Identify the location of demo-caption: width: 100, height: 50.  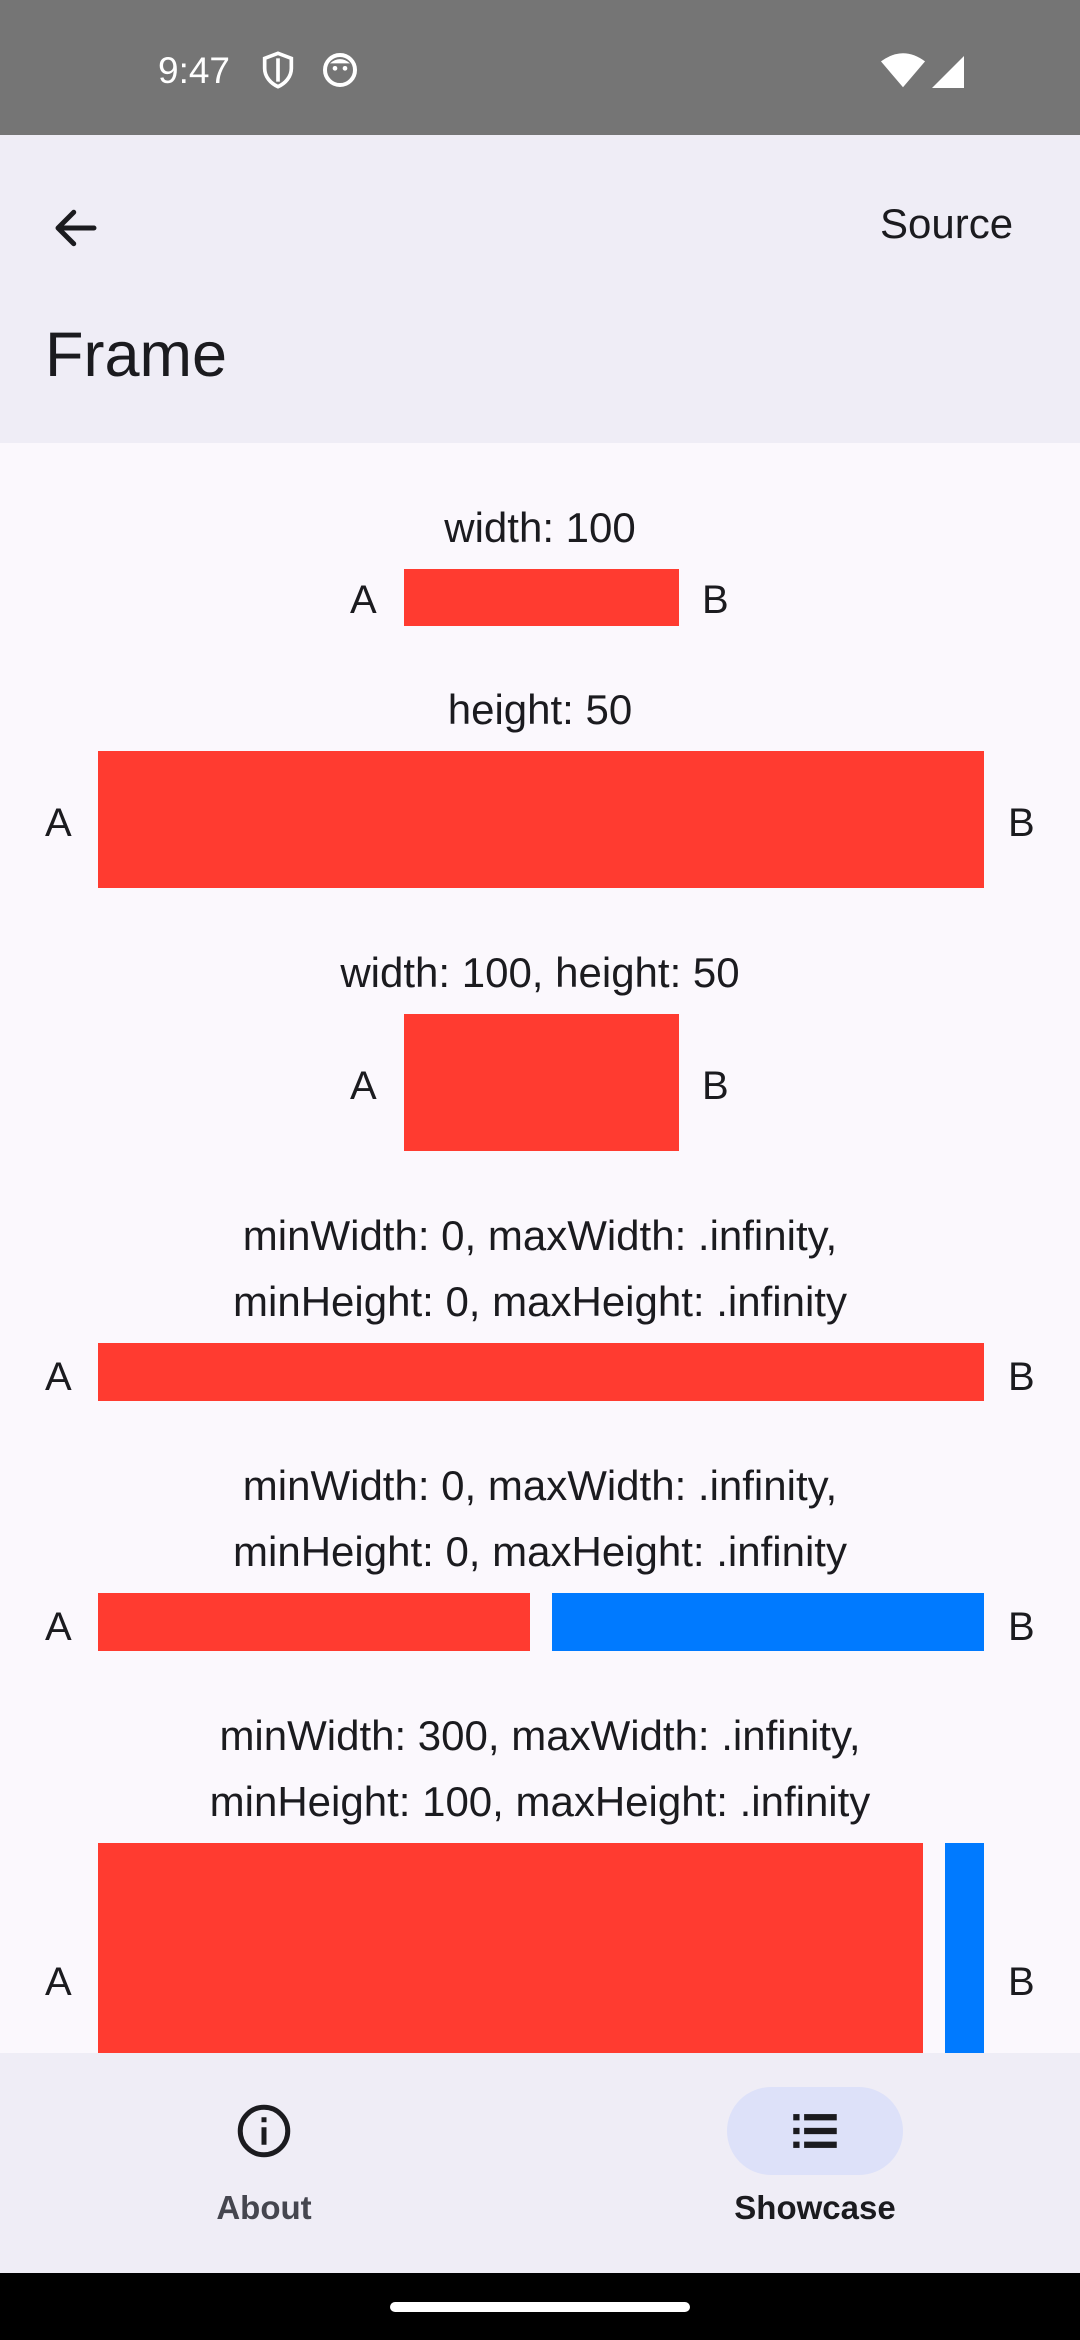
(540, 972).